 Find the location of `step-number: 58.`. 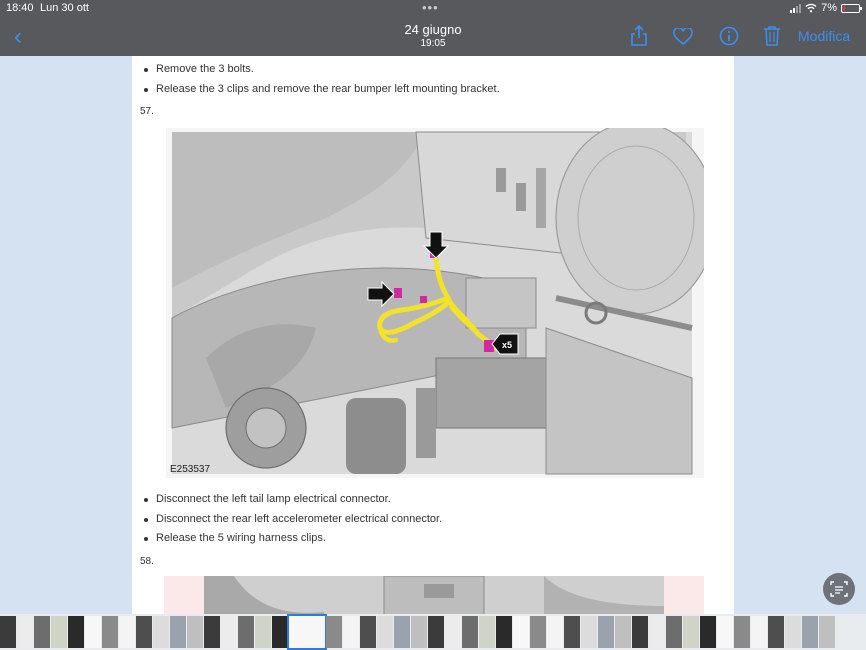

step-number: 58. is located at coordinates (147, 561).